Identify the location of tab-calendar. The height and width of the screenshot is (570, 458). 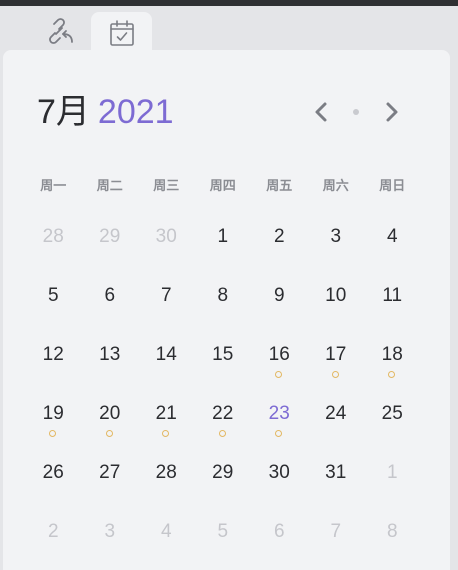
(121, 33).